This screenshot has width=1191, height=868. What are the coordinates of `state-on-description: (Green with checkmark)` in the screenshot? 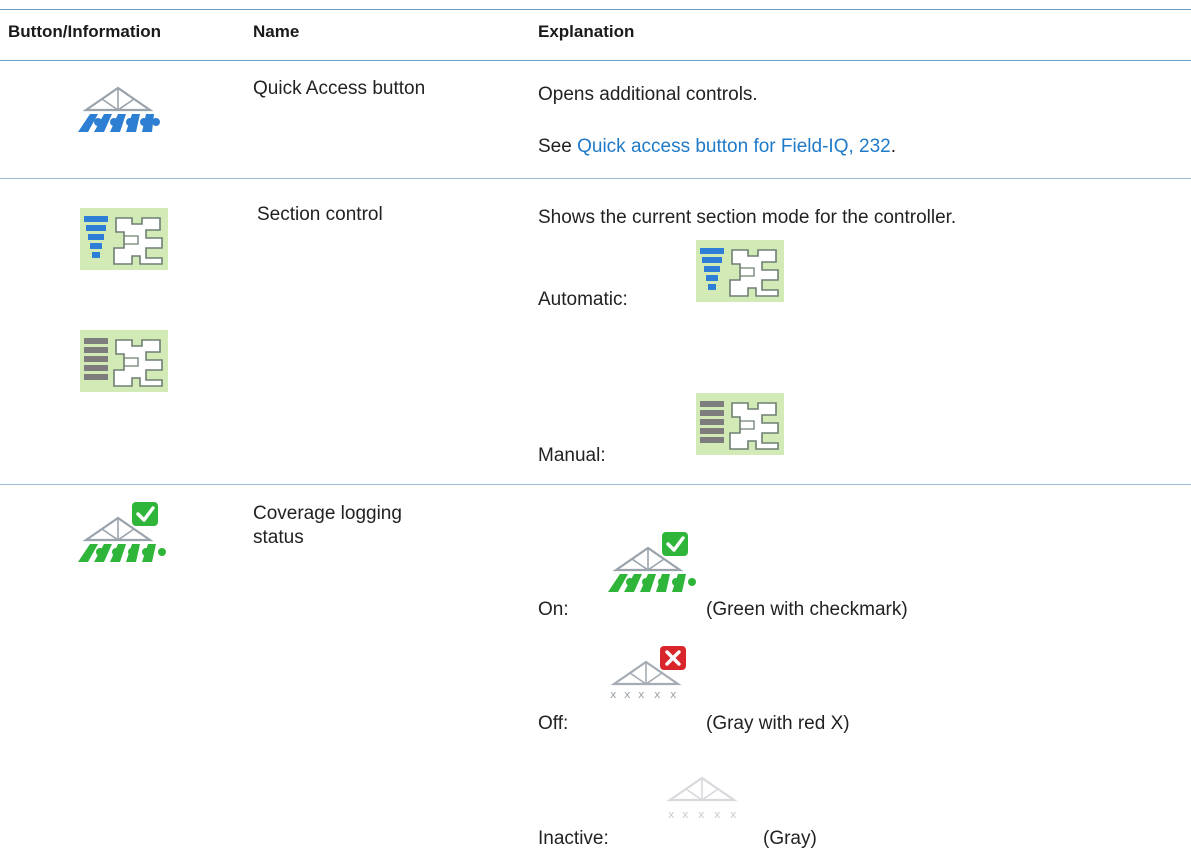 It's located at (807, 609).